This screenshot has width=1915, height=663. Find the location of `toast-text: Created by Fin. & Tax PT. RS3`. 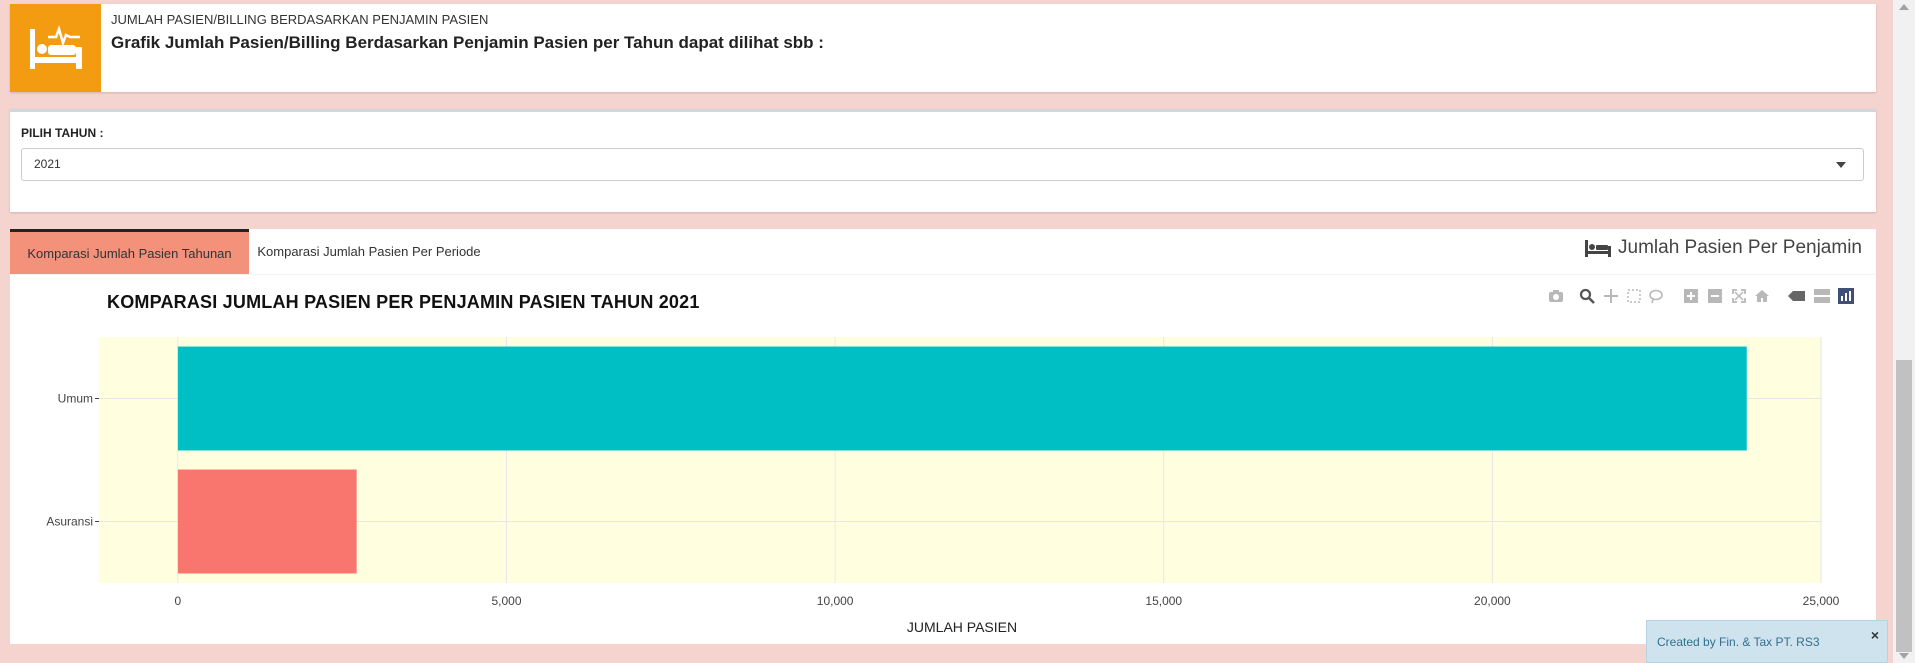

toast-text: Created by Fin. & Tax PT. RS3 is located at coordinates (1738, 642).